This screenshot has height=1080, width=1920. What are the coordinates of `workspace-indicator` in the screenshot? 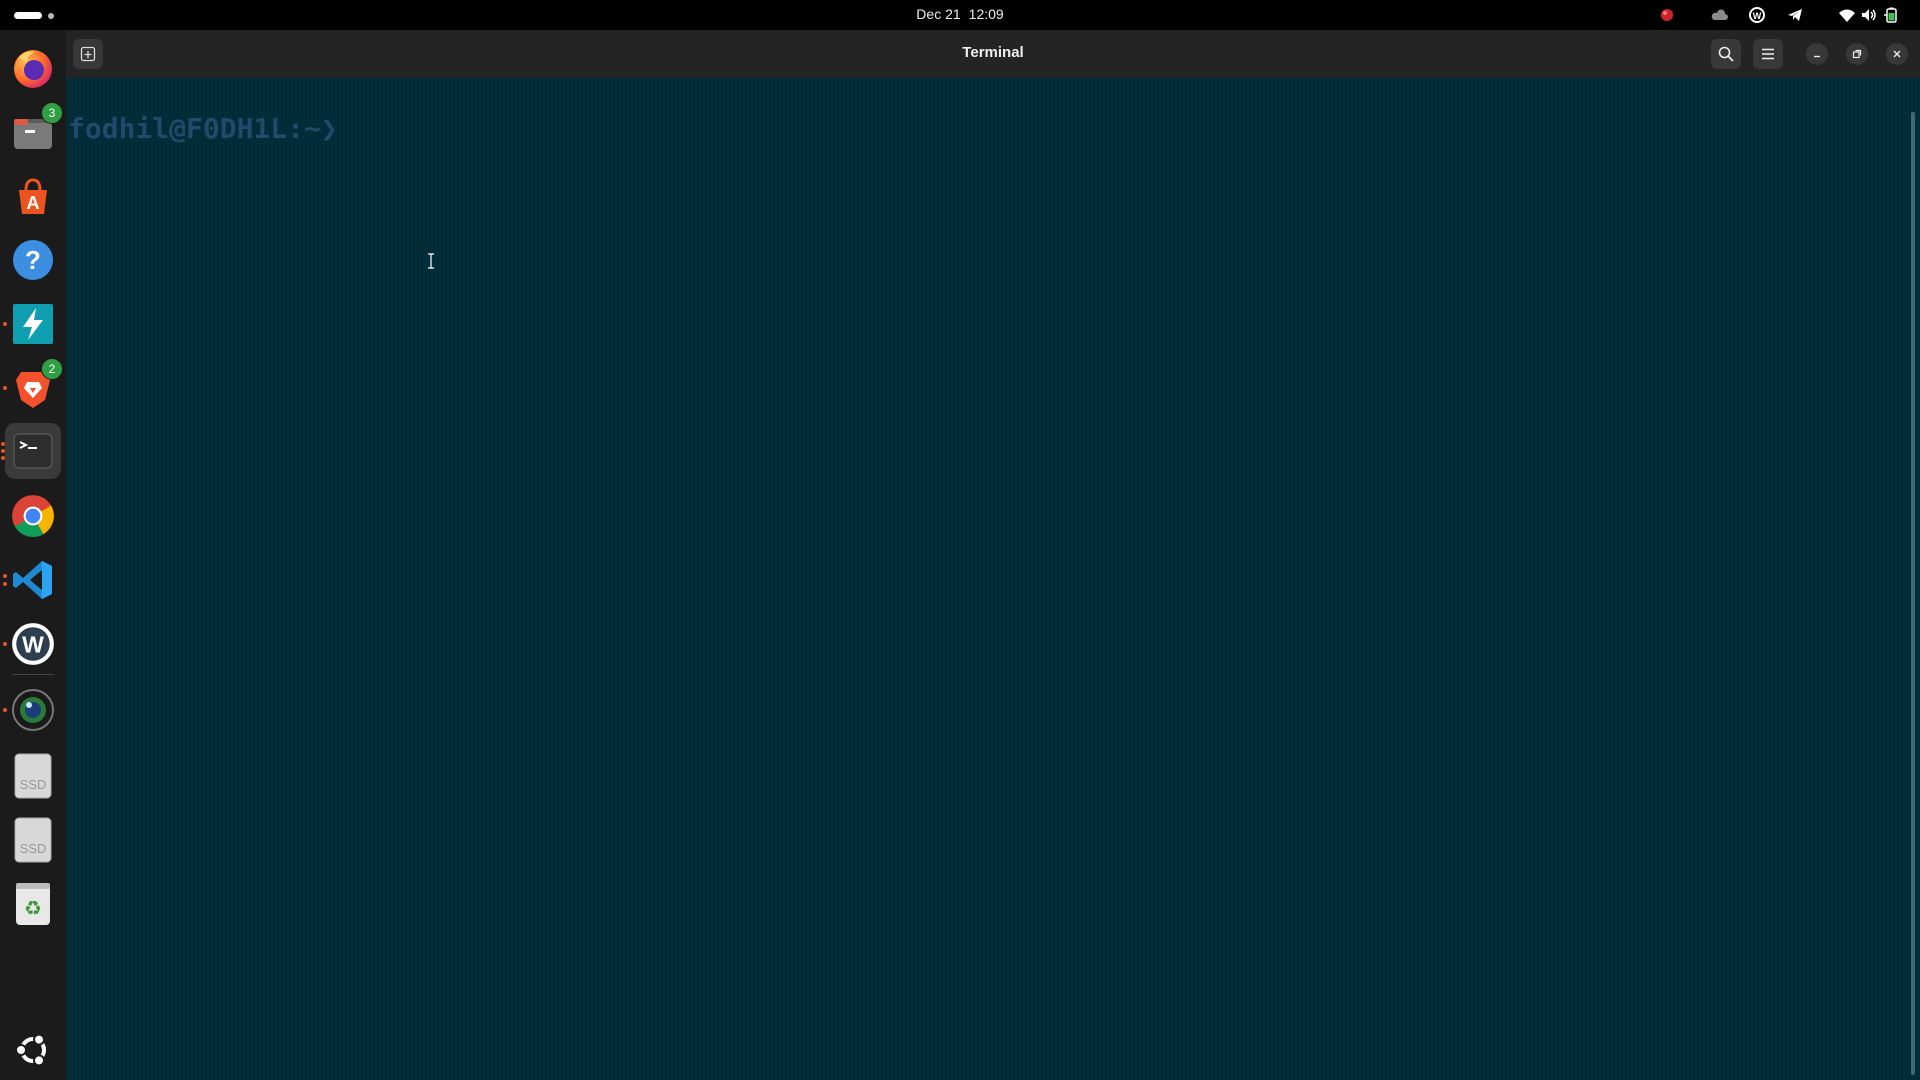 It's located at (51, 15).